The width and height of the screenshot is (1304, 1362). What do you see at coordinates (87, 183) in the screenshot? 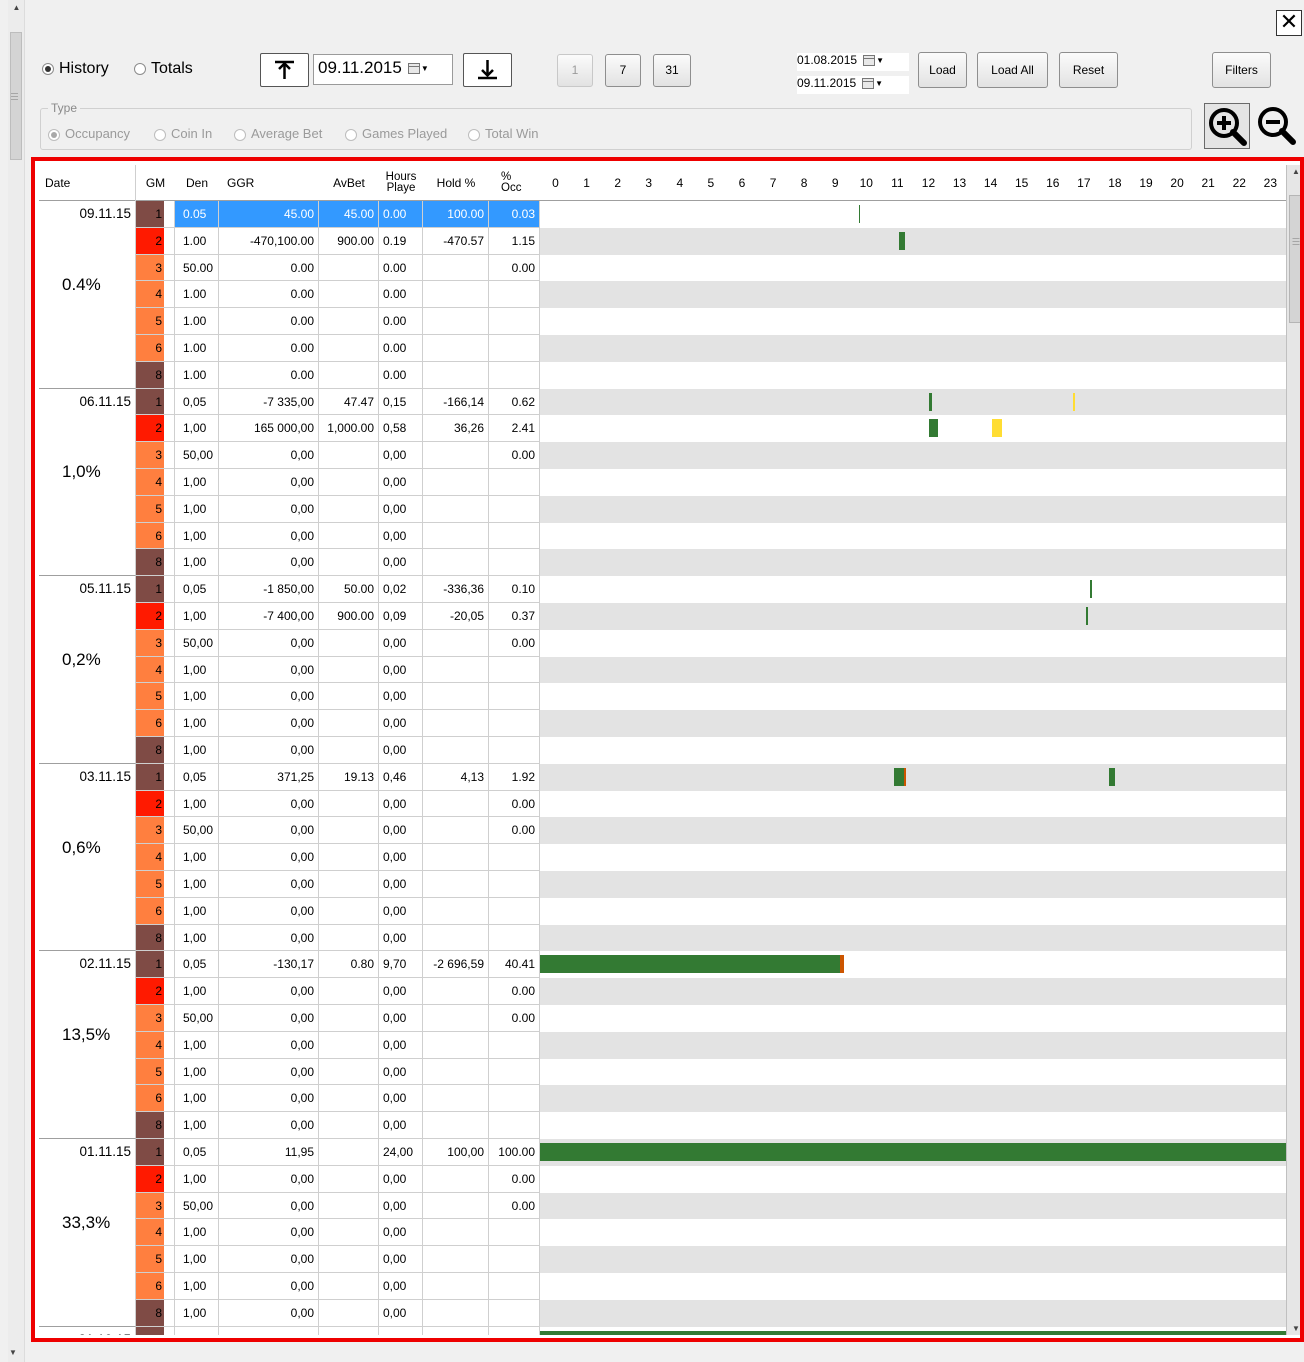
I see `header-date: Date` at bounding box center [87, 183].